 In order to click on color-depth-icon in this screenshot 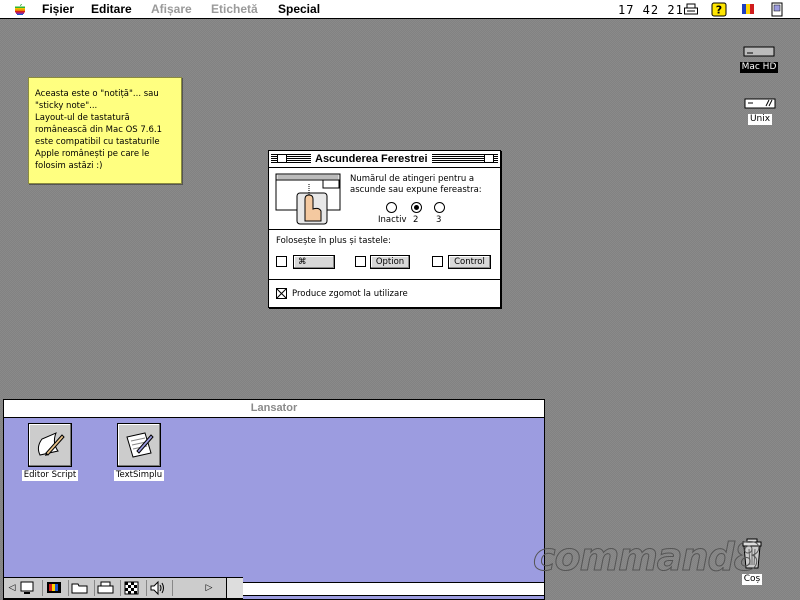, I will do `click(56, 588)`.